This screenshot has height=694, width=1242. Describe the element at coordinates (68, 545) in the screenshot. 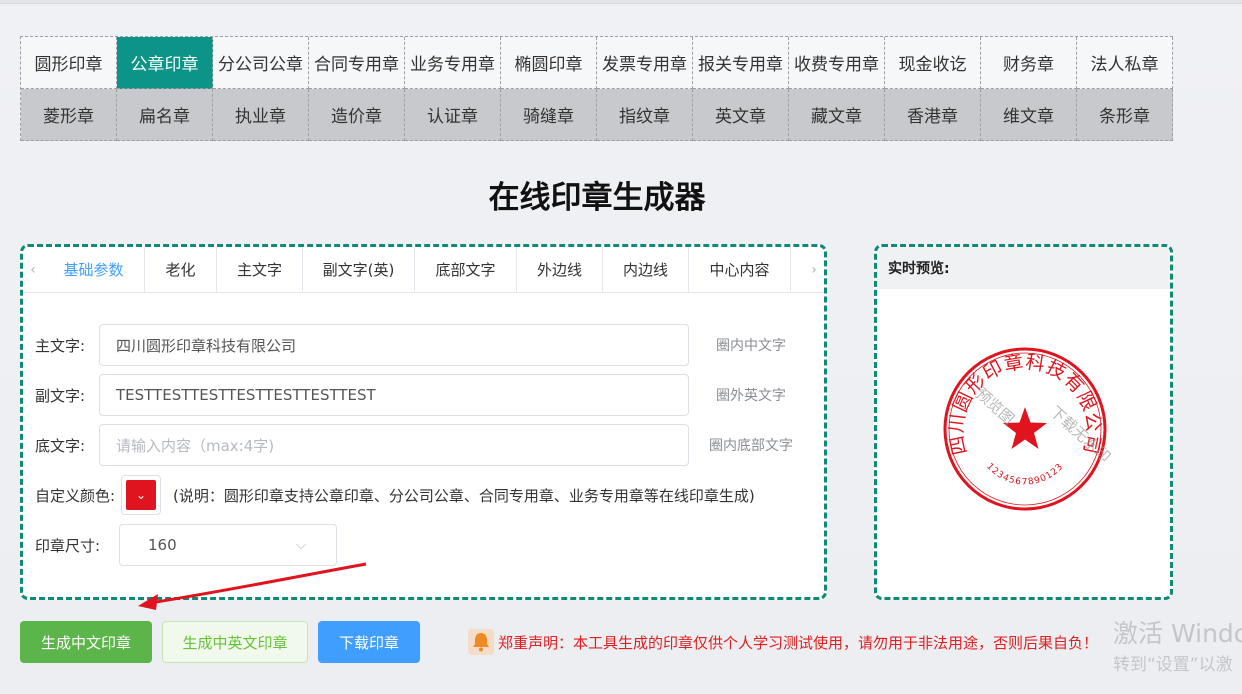

I see `size-label: 印章尺寸:` at that location.